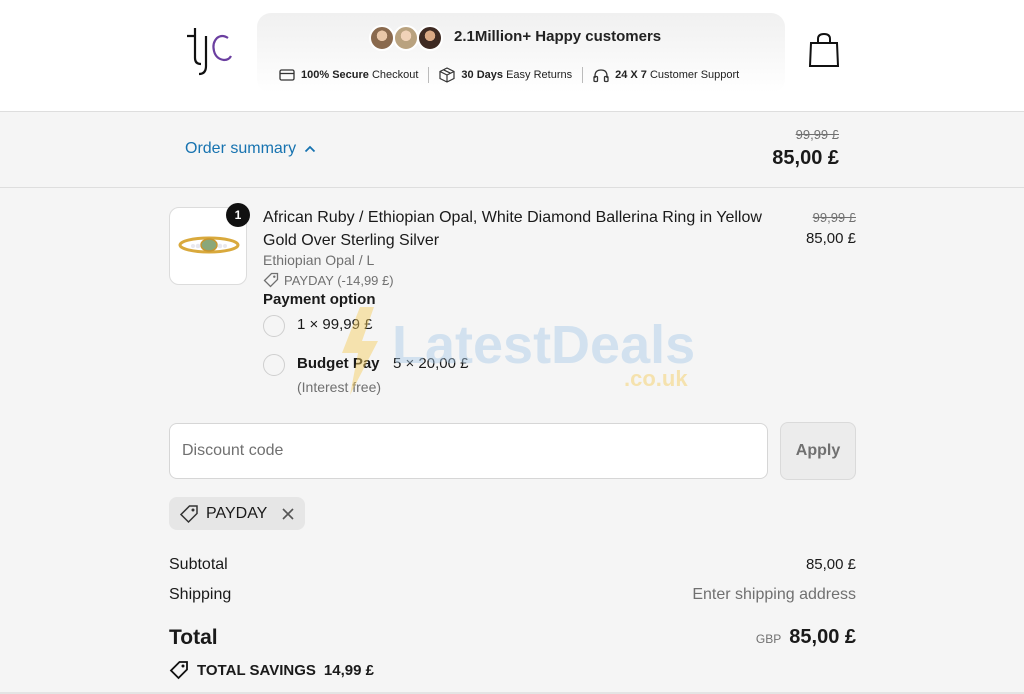  What do you see at coordinates (287, 75) in the screenshot?
I see `card-icon` at bounding box center [287, 75].